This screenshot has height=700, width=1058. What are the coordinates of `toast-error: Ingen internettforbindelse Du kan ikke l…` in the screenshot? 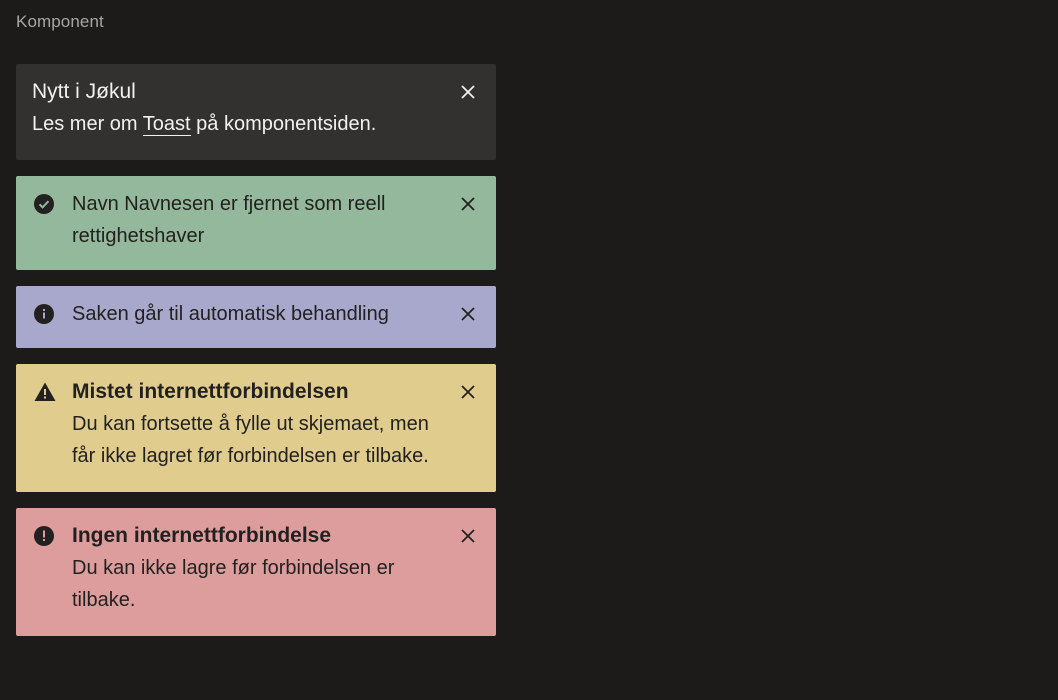 It's located at (256, 572).